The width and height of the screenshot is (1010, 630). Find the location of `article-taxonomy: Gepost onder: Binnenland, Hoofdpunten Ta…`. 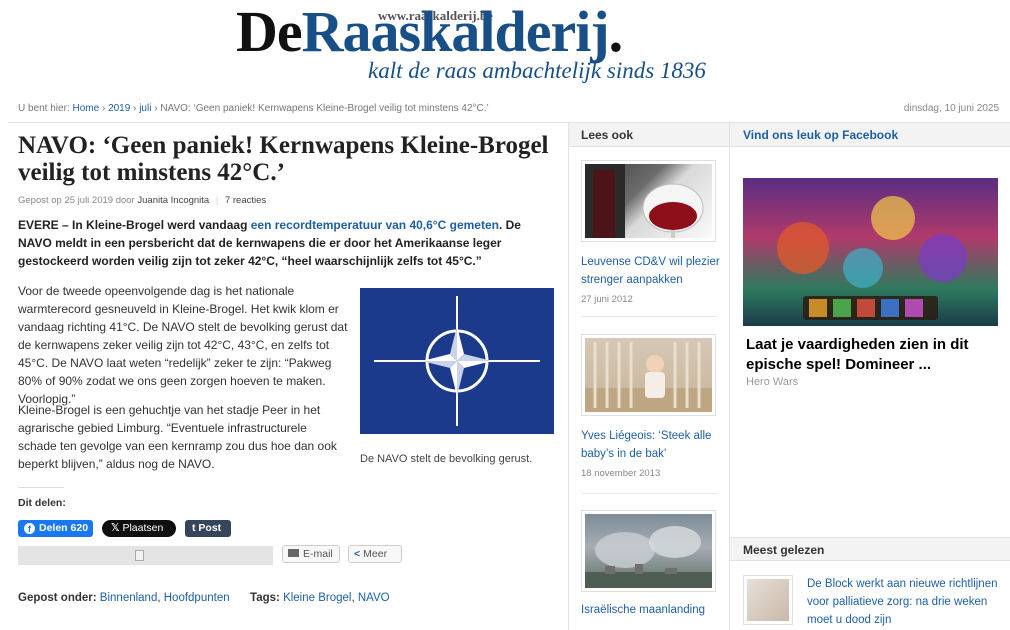

article-taxonomy: Gepost onder: Binnenland, Hoofdpunten Ta… is located at coordinates (204, 598).